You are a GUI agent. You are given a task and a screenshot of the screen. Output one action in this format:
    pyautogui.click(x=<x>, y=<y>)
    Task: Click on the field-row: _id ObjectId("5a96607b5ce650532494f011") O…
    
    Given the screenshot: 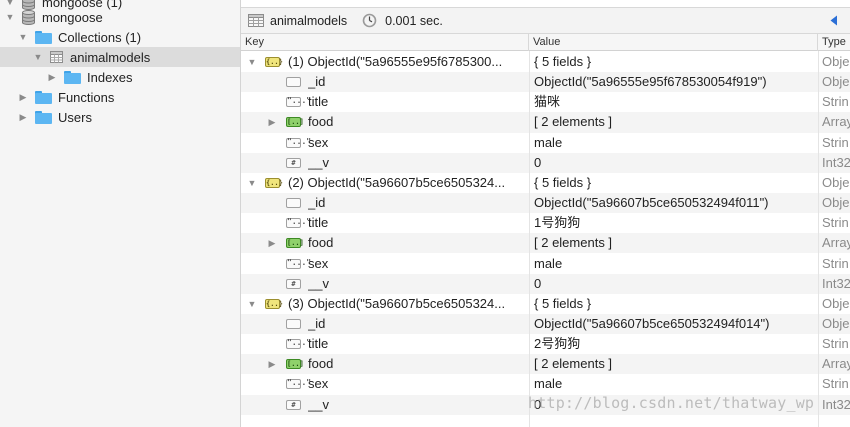 What is the action you would take?
    pyautogui.click(x=545, y=203)
    